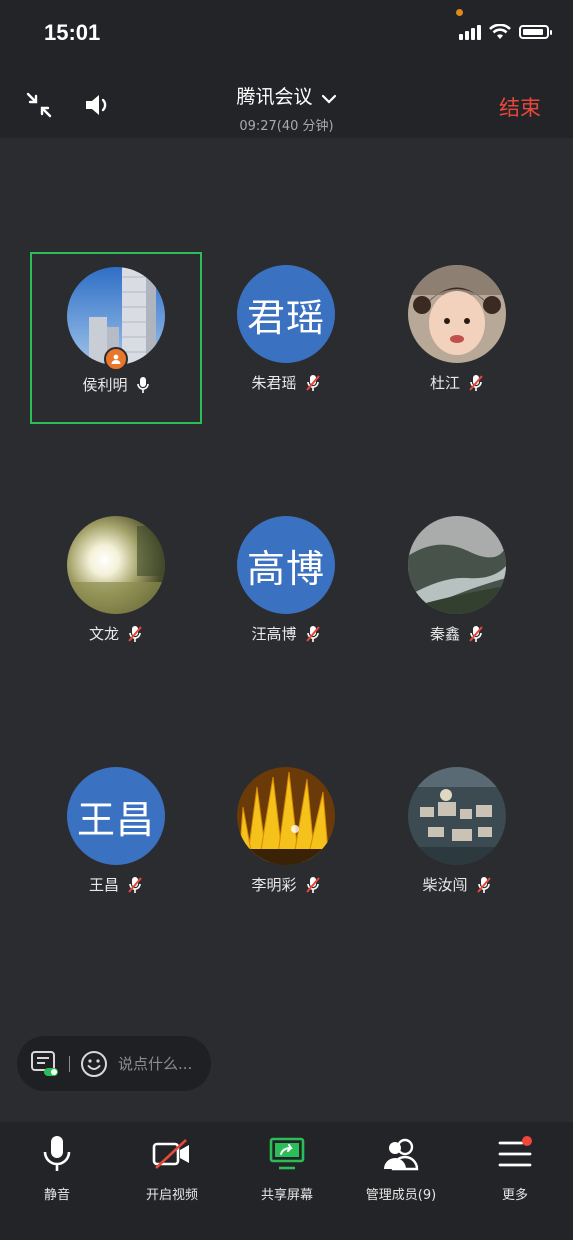 The width and height of the screenshot is (573, 1240). Describe the element at coordinates (401, 1154) in the screenshot. I see `members-icon` at that location.